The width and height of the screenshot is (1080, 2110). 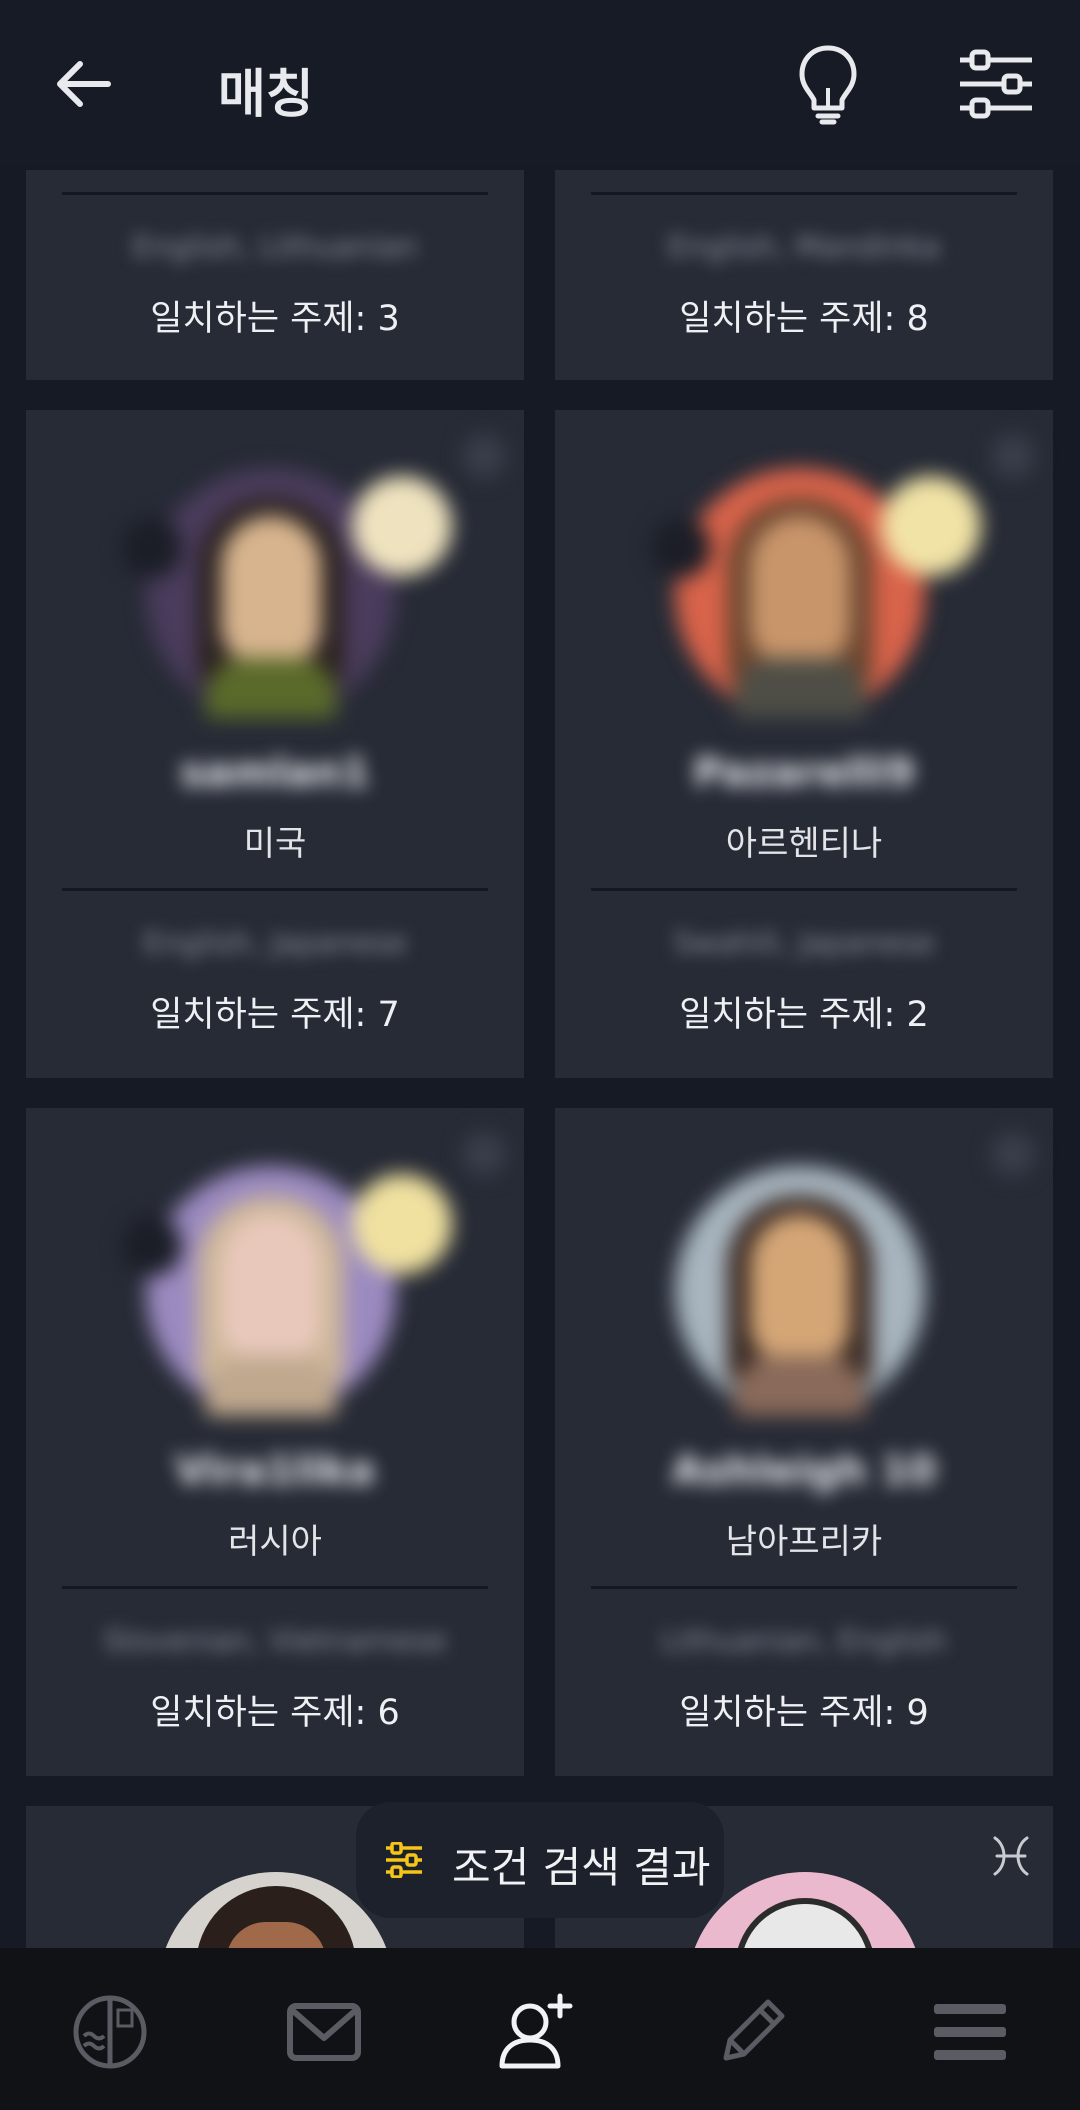 I want to click on user-name: Pazarelli9, so click(x=804, y=773).